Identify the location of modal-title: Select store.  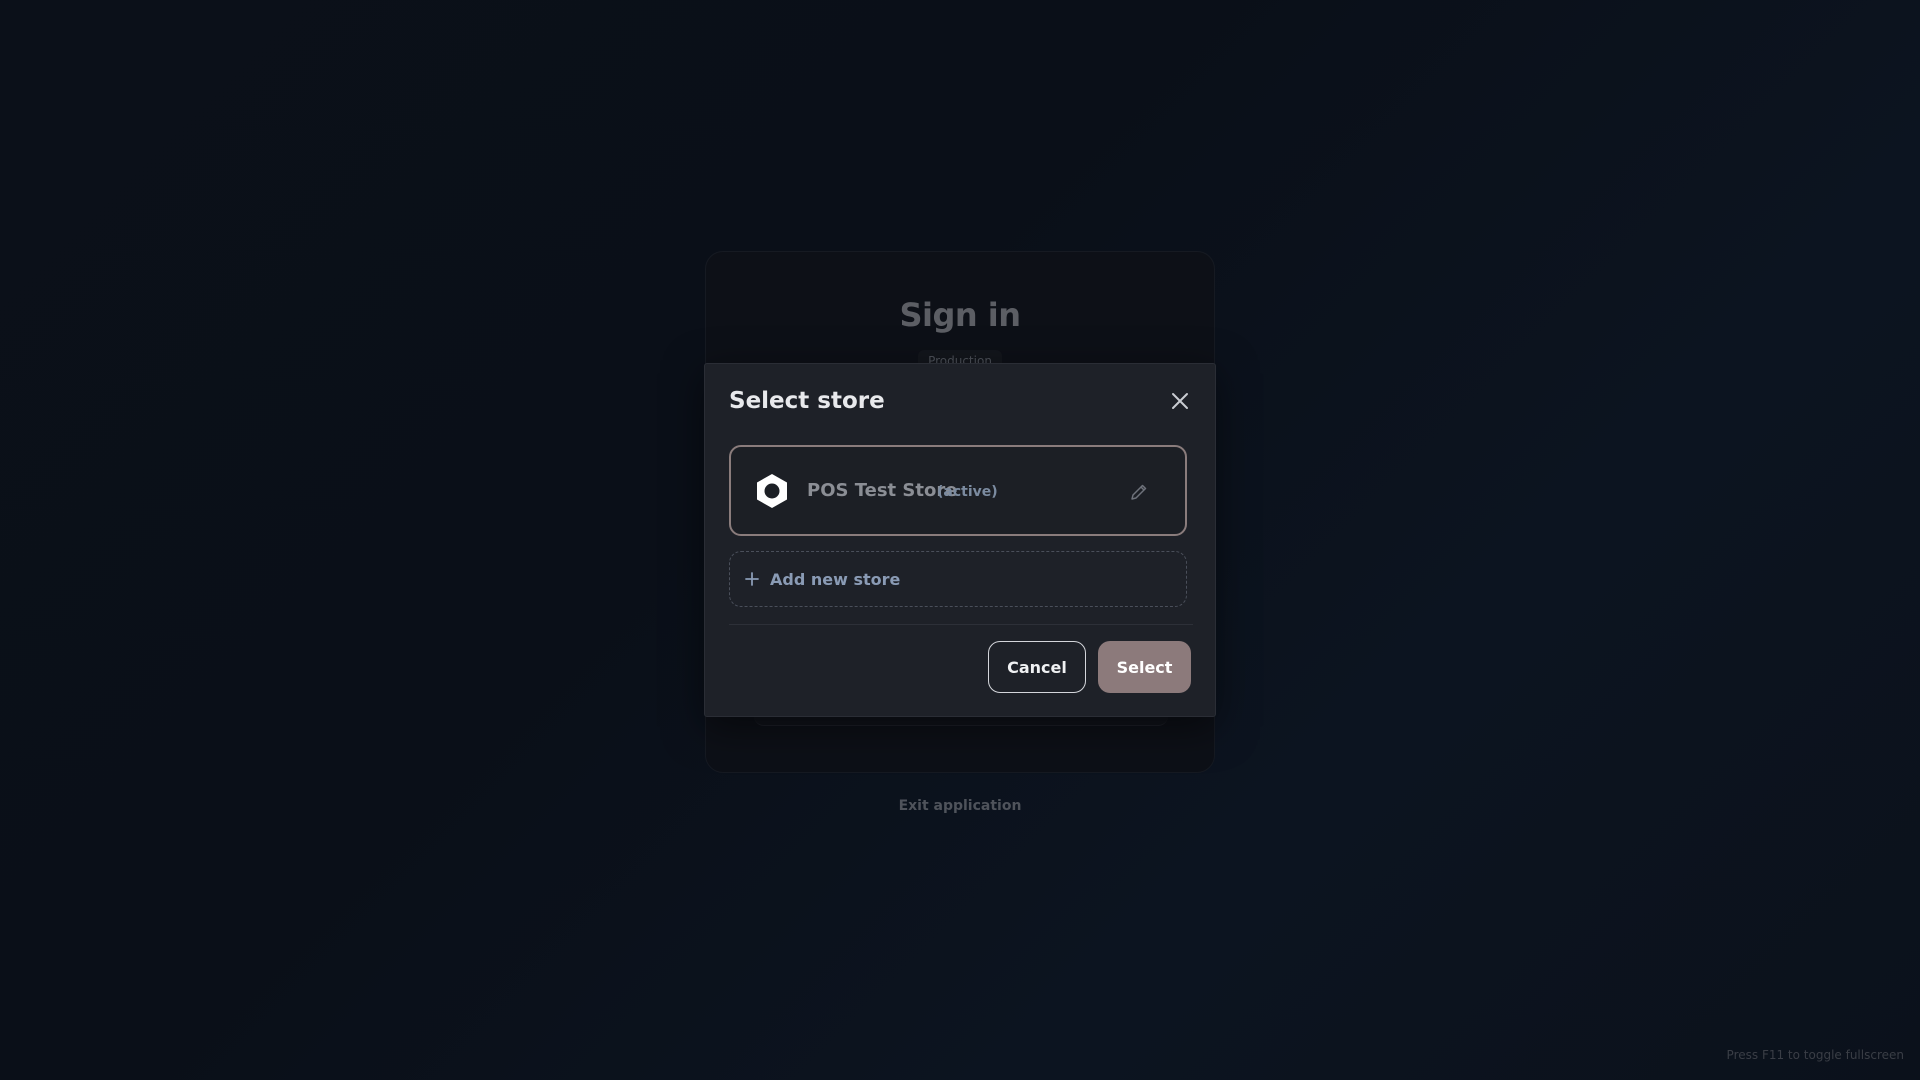
(807, 401).